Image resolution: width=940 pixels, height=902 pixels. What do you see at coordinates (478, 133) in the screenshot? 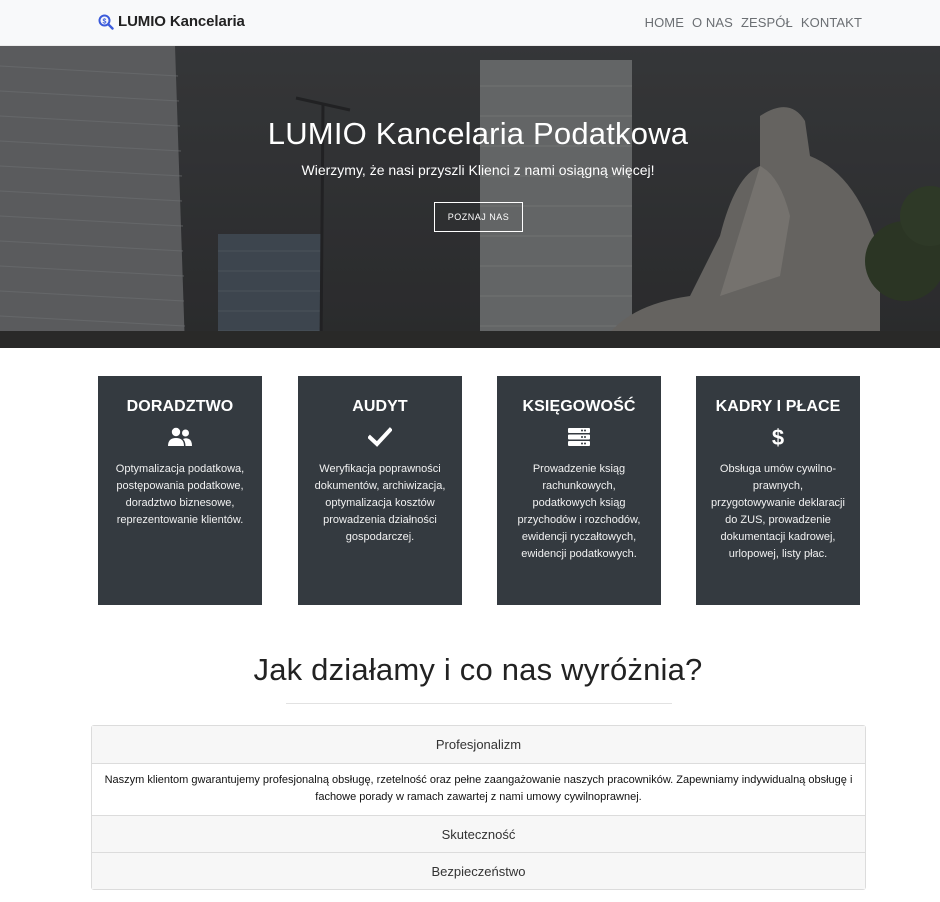
I see `hero-title: LUMIO Kancelaria Podatkowa` at bounding box center [478, 133].